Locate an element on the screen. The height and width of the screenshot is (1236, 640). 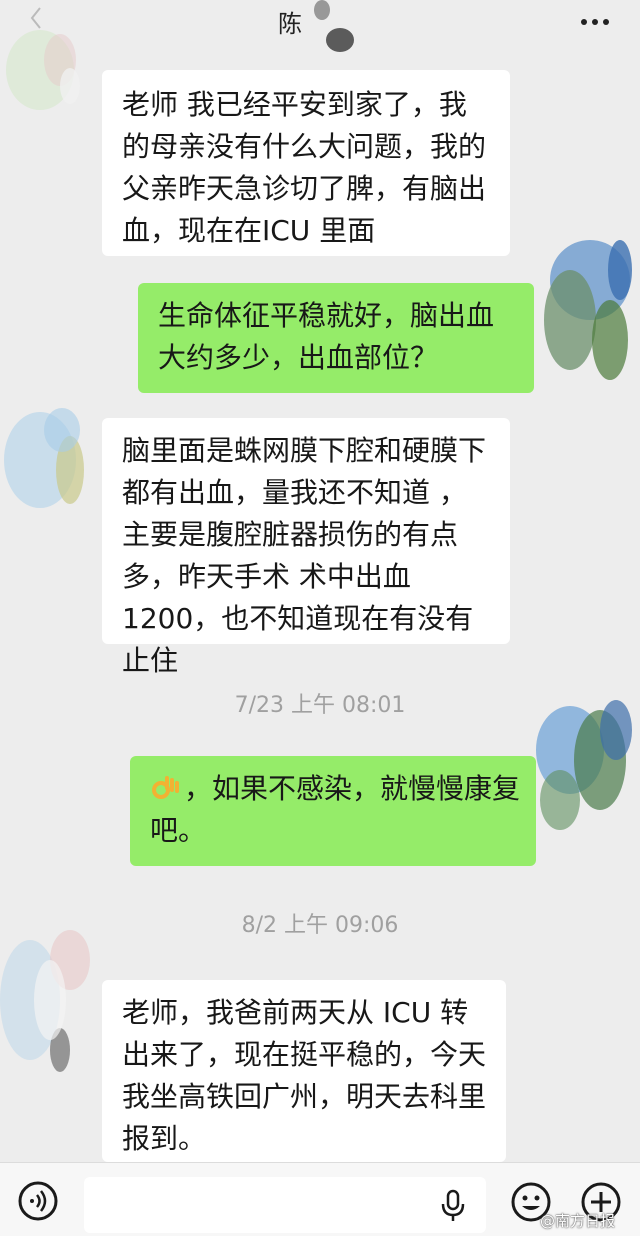
mic-icon is located at coordinates (453, 1206).